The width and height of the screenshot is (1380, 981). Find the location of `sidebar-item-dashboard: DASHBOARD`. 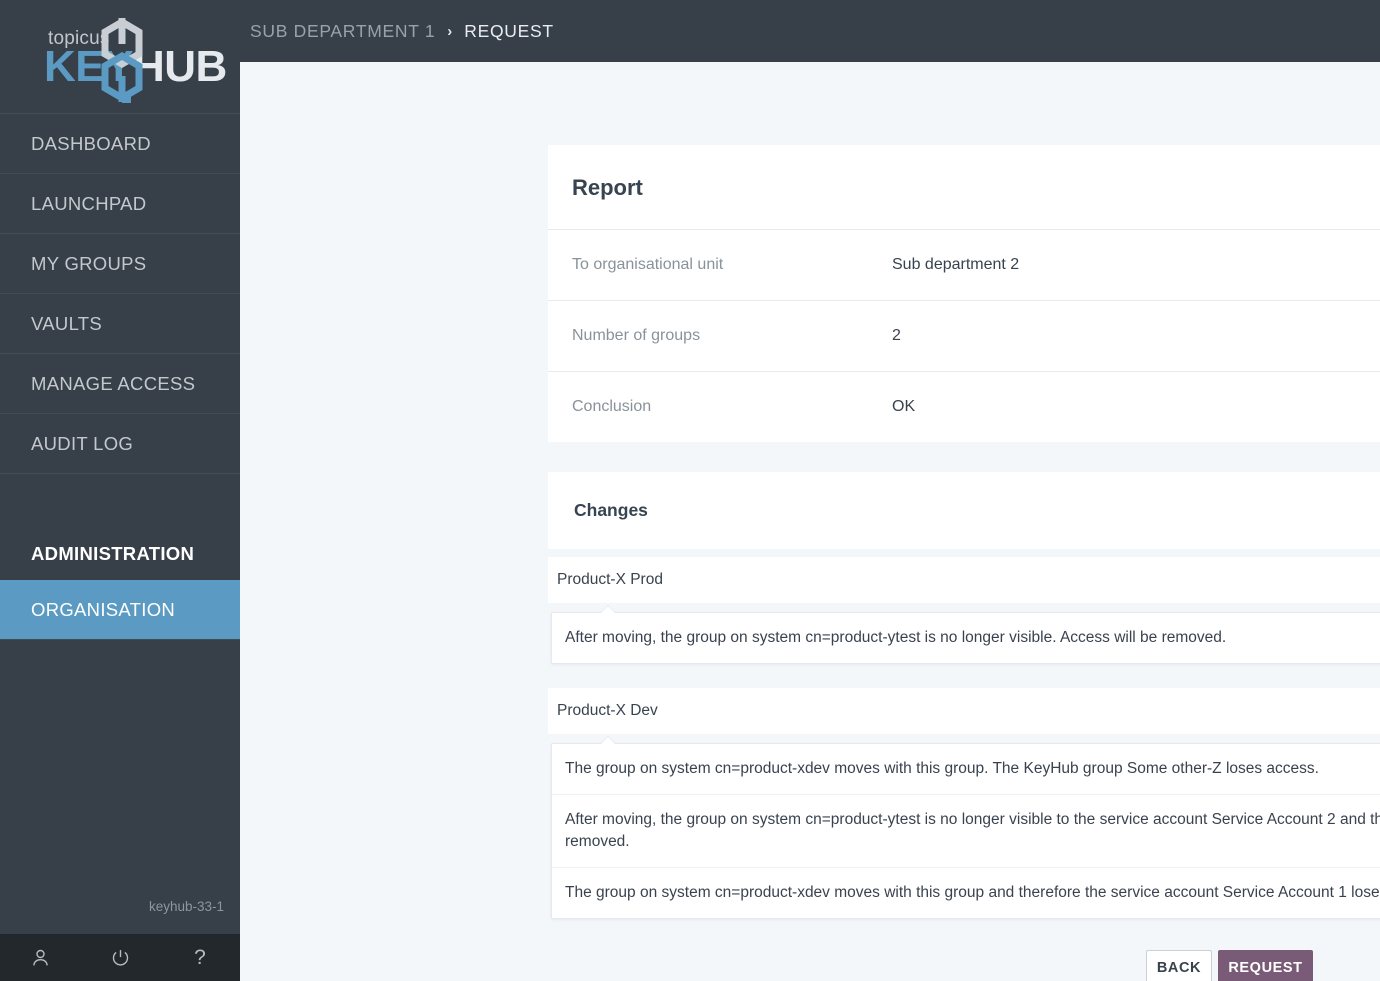

sidebar-item-dashboard: DASHBOARD is located at coordinates (120, 144).